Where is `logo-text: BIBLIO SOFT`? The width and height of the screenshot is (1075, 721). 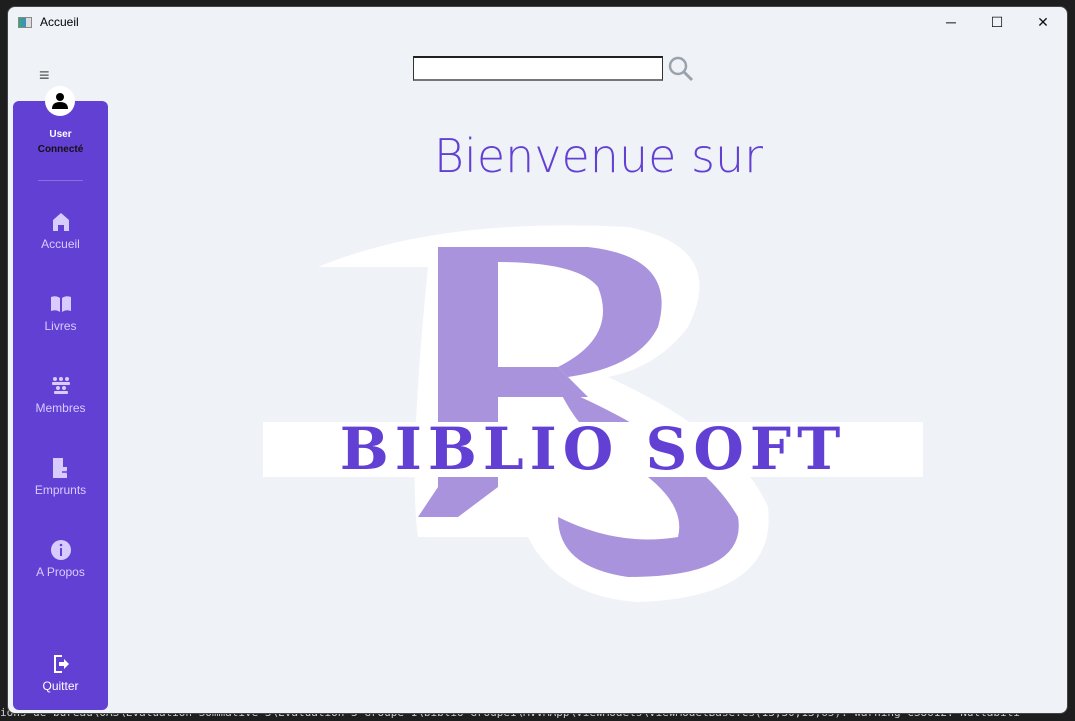
logo-text: BIBLIO SOFT is located at coordinates (593, 449).